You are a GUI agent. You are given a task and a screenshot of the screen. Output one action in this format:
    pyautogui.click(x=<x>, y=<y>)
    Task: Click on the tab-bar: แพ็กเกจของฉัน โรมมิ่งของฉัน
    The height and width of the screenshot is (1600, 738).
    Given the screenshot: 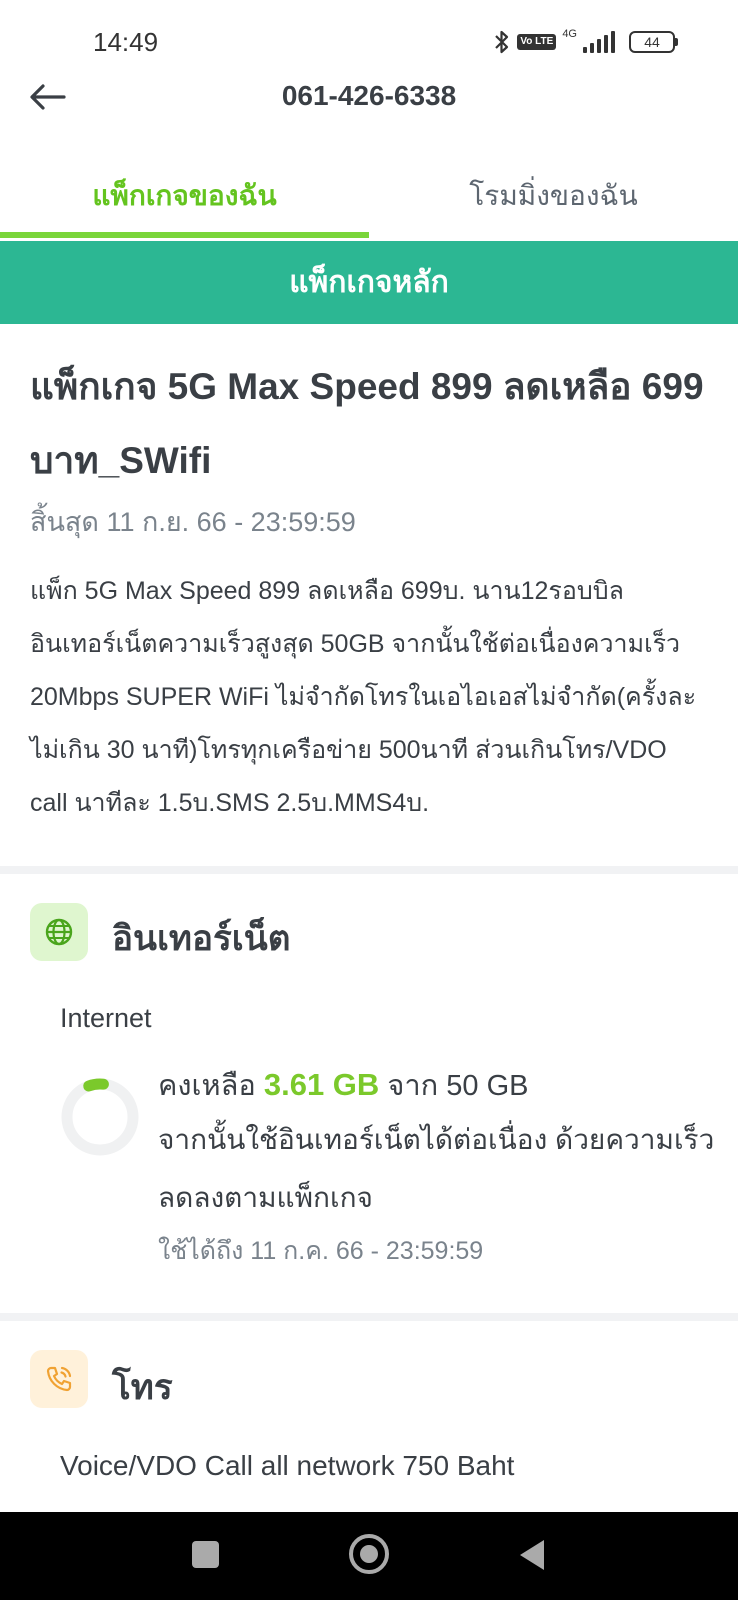 What is the action you would take?
    pyautogui.click(x=369, y=194)
    